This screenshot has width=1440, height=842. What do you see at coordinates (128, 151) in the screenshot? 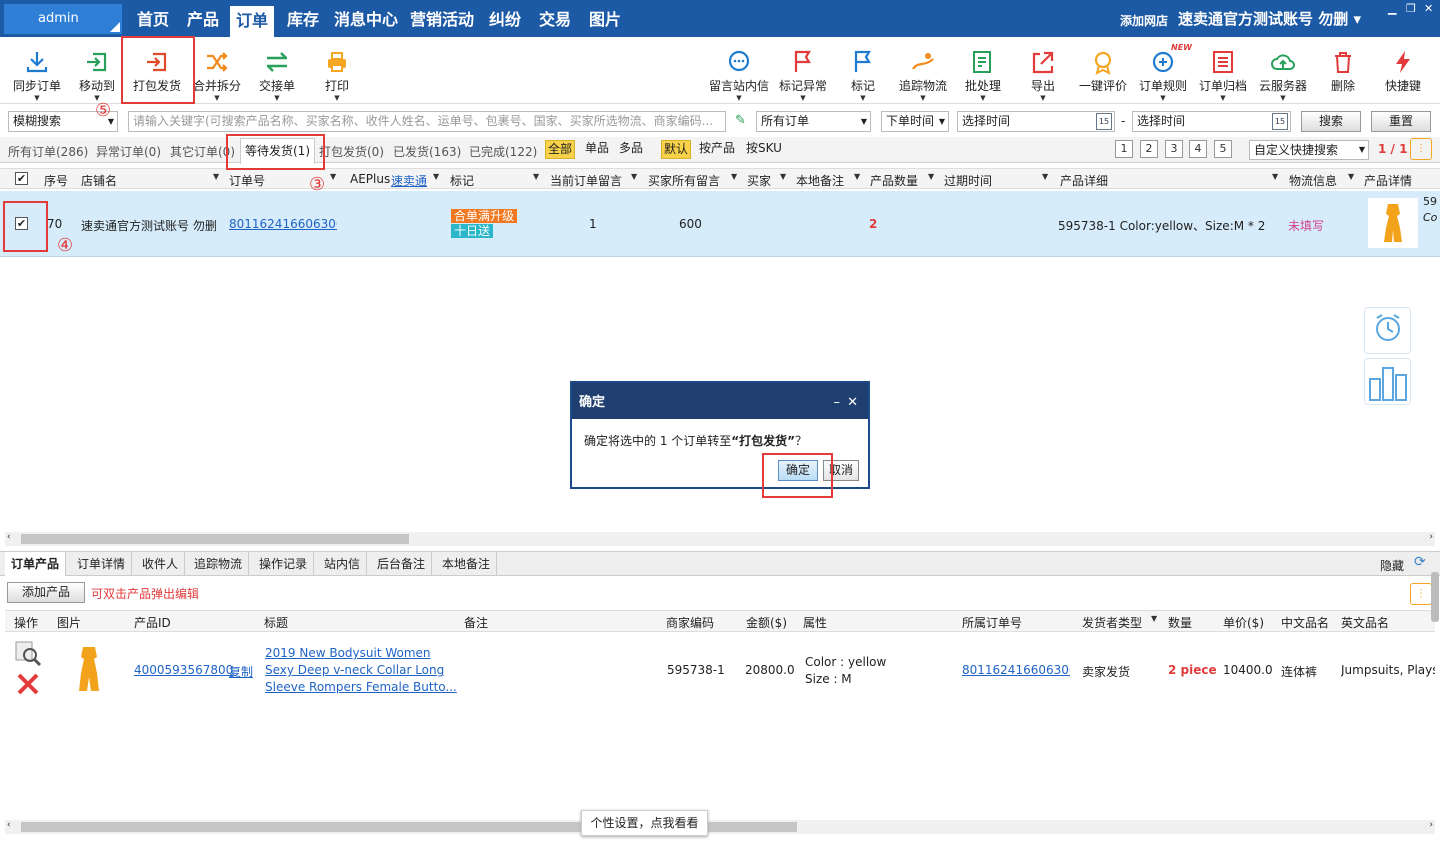
I see `tab-exception-orders: 异常订单(0)` at bounding box center [128, 151].